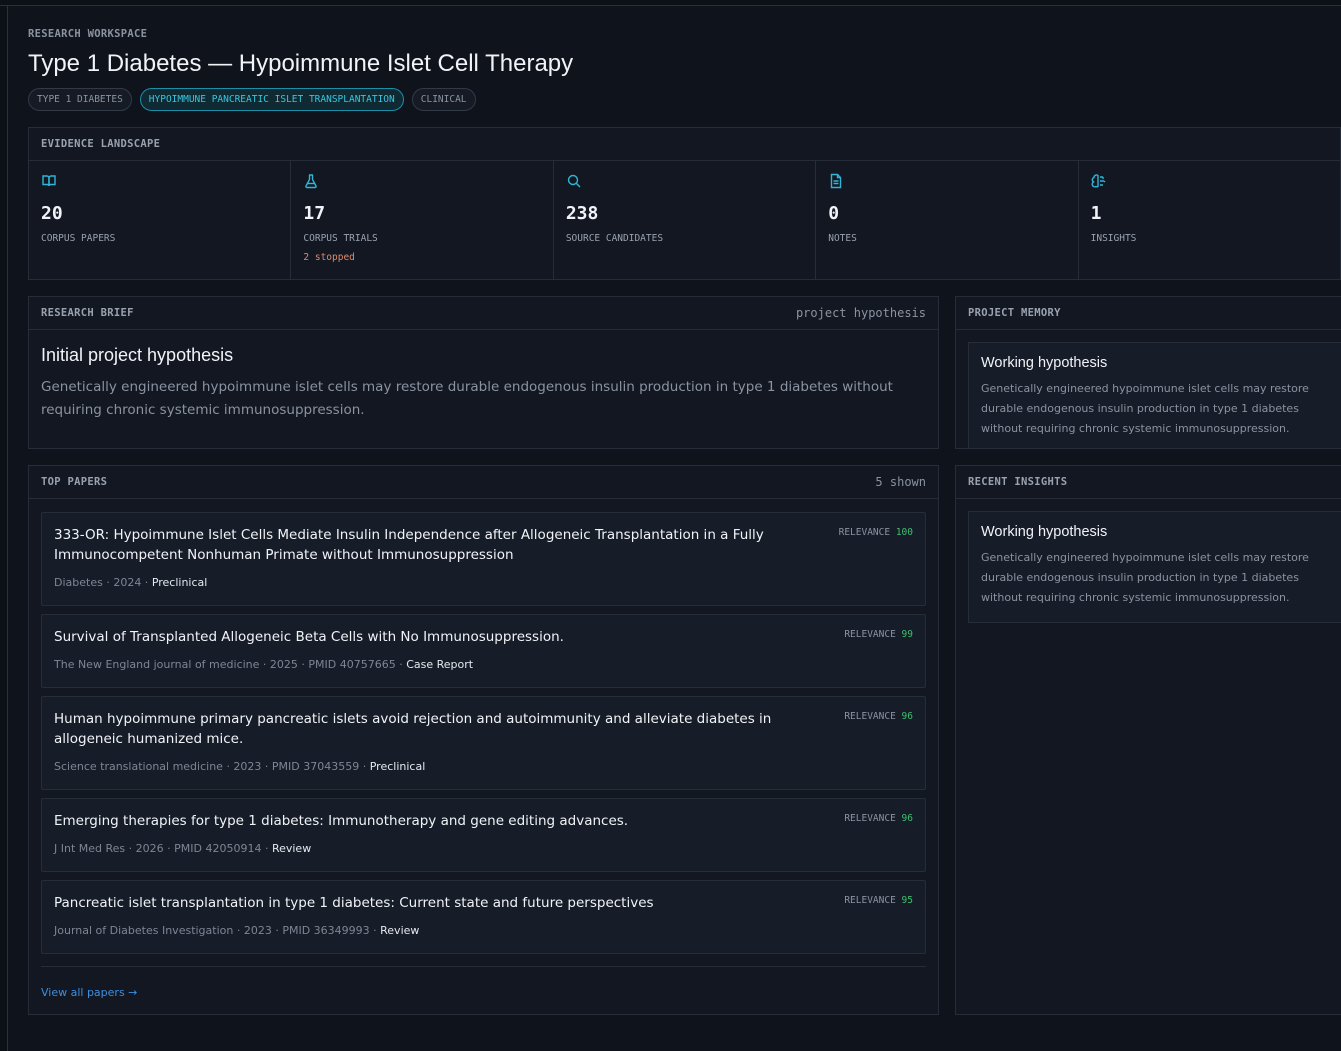  What do you see at coordinates (80, 99) in the screenshot?
I see `tag-type-1-diabetes: TYPE 1 DIABETES` at bounding box center [80, 99].